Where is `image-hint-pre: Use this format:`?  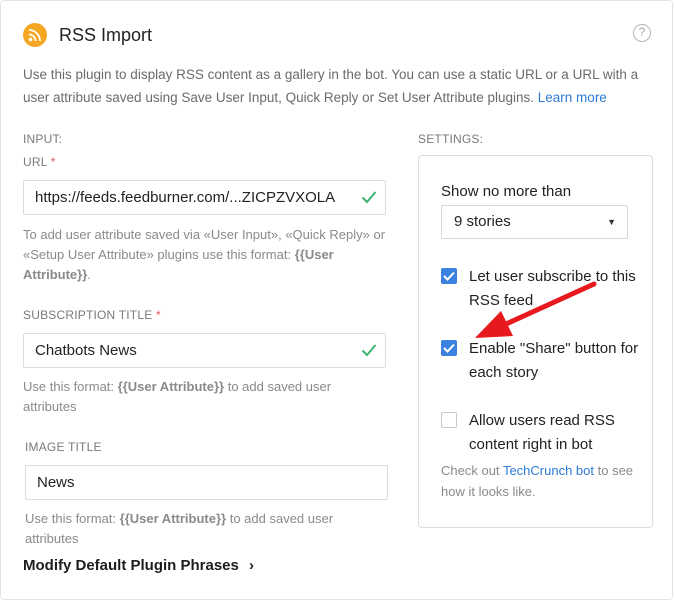
image-hint-pre: Use this format: is located at coordinates (71, 518).